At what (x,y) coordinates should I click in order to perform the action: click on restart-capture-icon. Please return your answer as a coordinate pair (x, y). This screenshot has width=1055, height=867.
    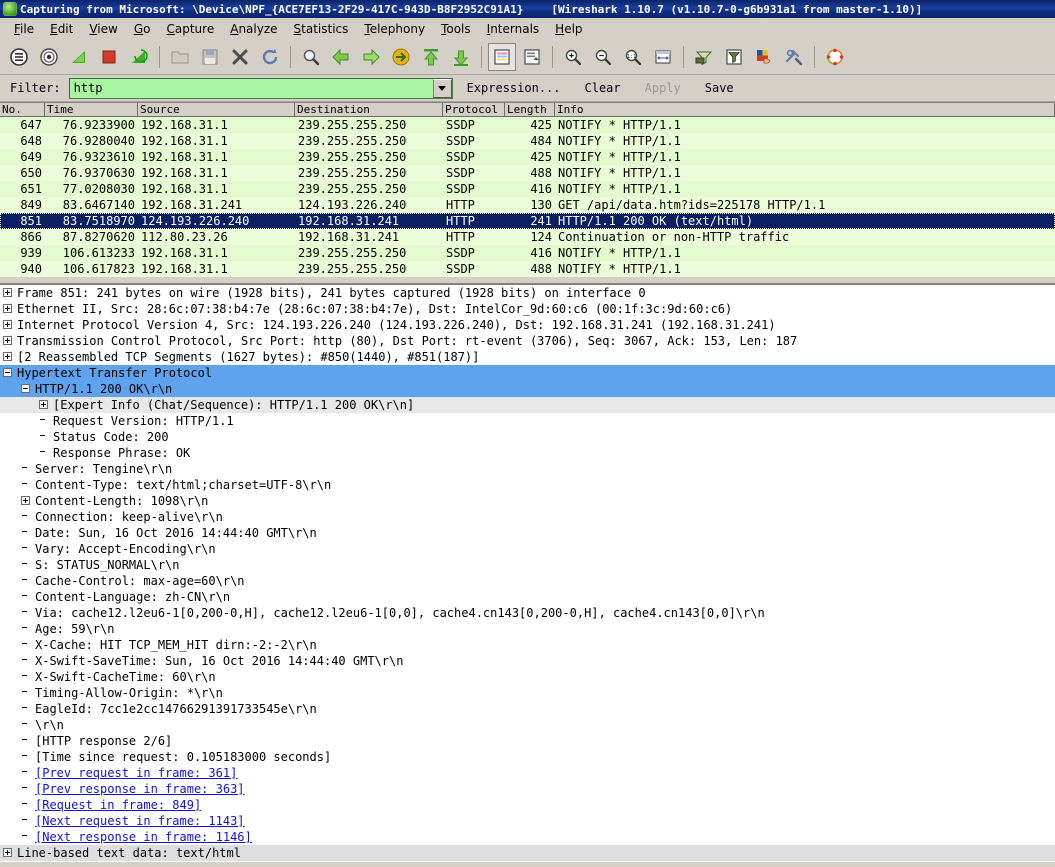
    Looking at the image, I should click on (139, 57).